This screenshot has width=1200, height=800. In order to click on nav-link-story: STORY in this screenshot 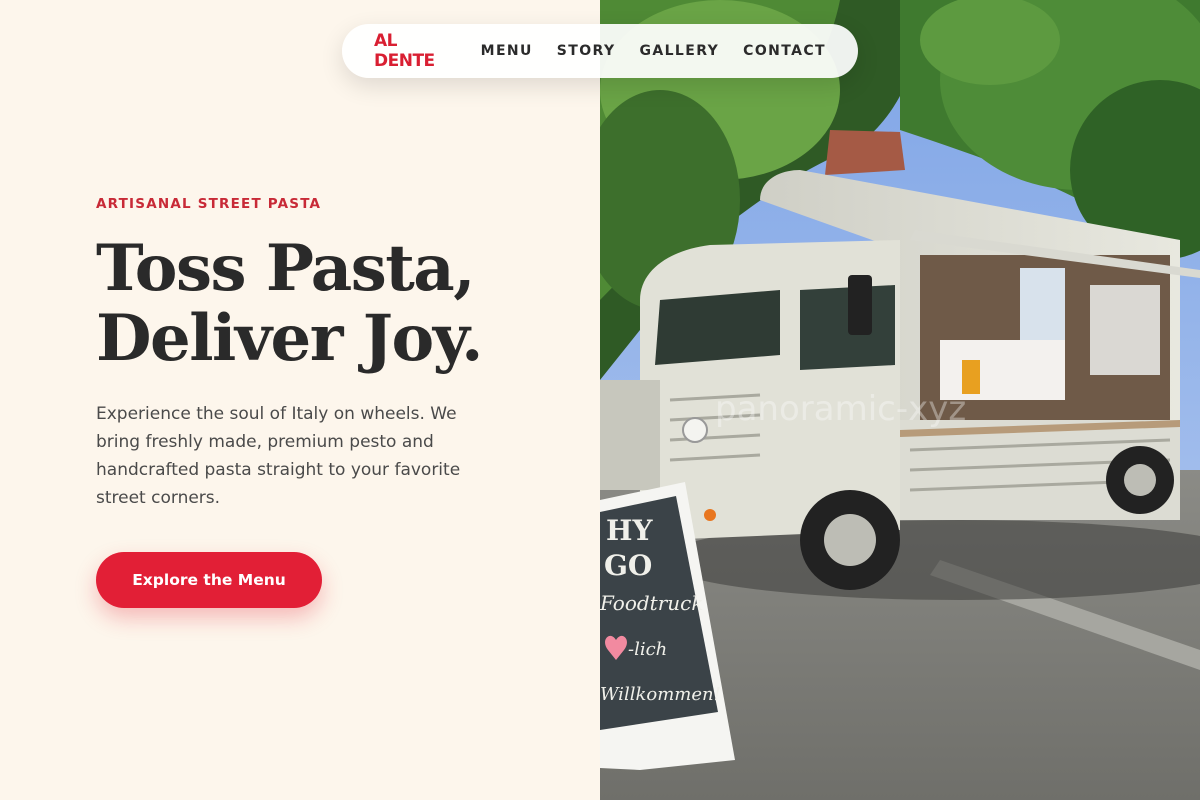, I will do `click(586, 51)`.